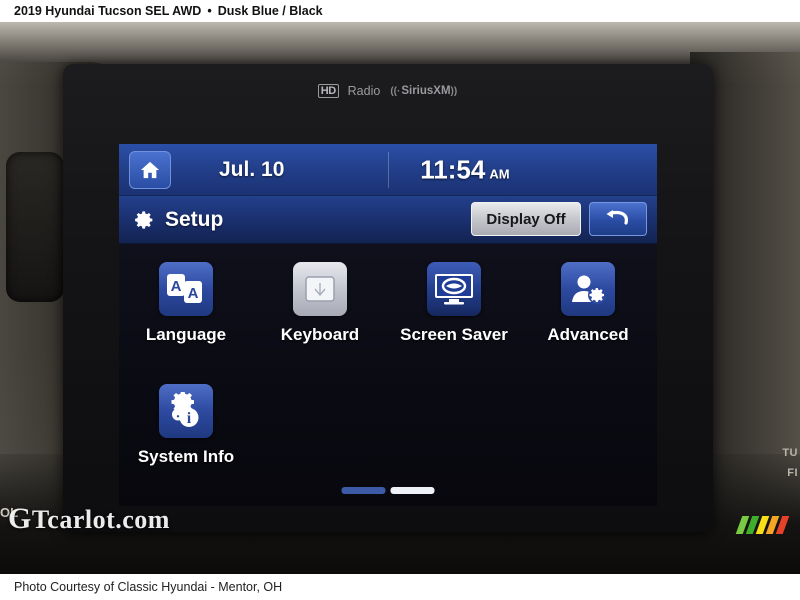 This screenshot has width=800, height=600. I want to click on home-button, so click(150, 169).